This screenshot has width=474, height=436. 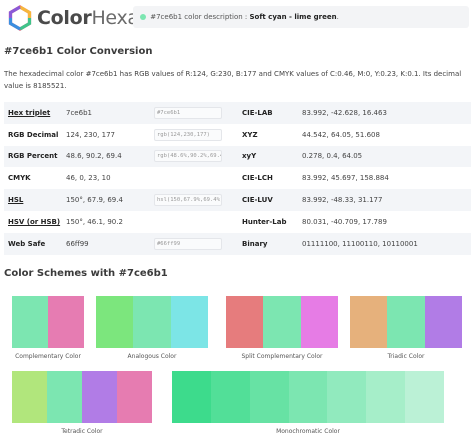 What do you see at coordinates (345, 178) in the screenshot?
I see `row-value: 83.992, 45.697, 158.884` at bounding box center [345, 178].